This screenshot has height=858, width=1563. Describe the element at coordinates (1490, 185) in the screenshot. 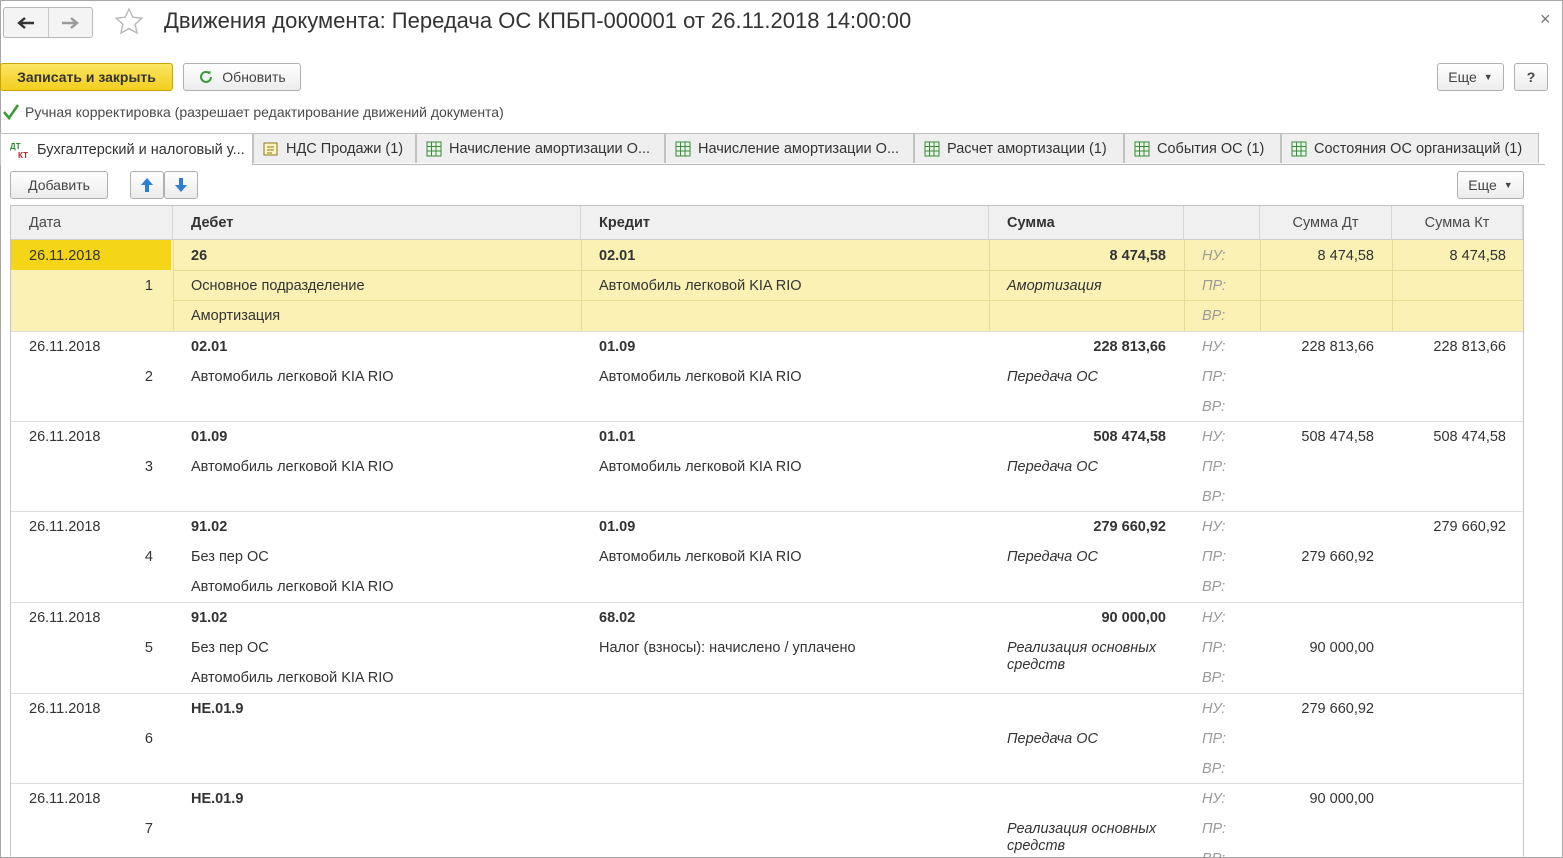

I see `table-more-button: Еще ▼` at that location.